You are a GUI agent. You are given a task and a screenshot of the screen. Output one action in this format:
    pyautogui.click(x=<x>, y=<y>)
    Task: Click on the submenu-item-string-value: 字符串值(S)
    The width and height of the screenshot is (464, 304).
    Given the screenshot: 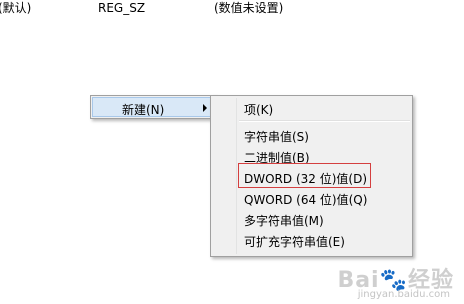 What is the action you would take?
    pyautogui.click(x=311, y=135)
    